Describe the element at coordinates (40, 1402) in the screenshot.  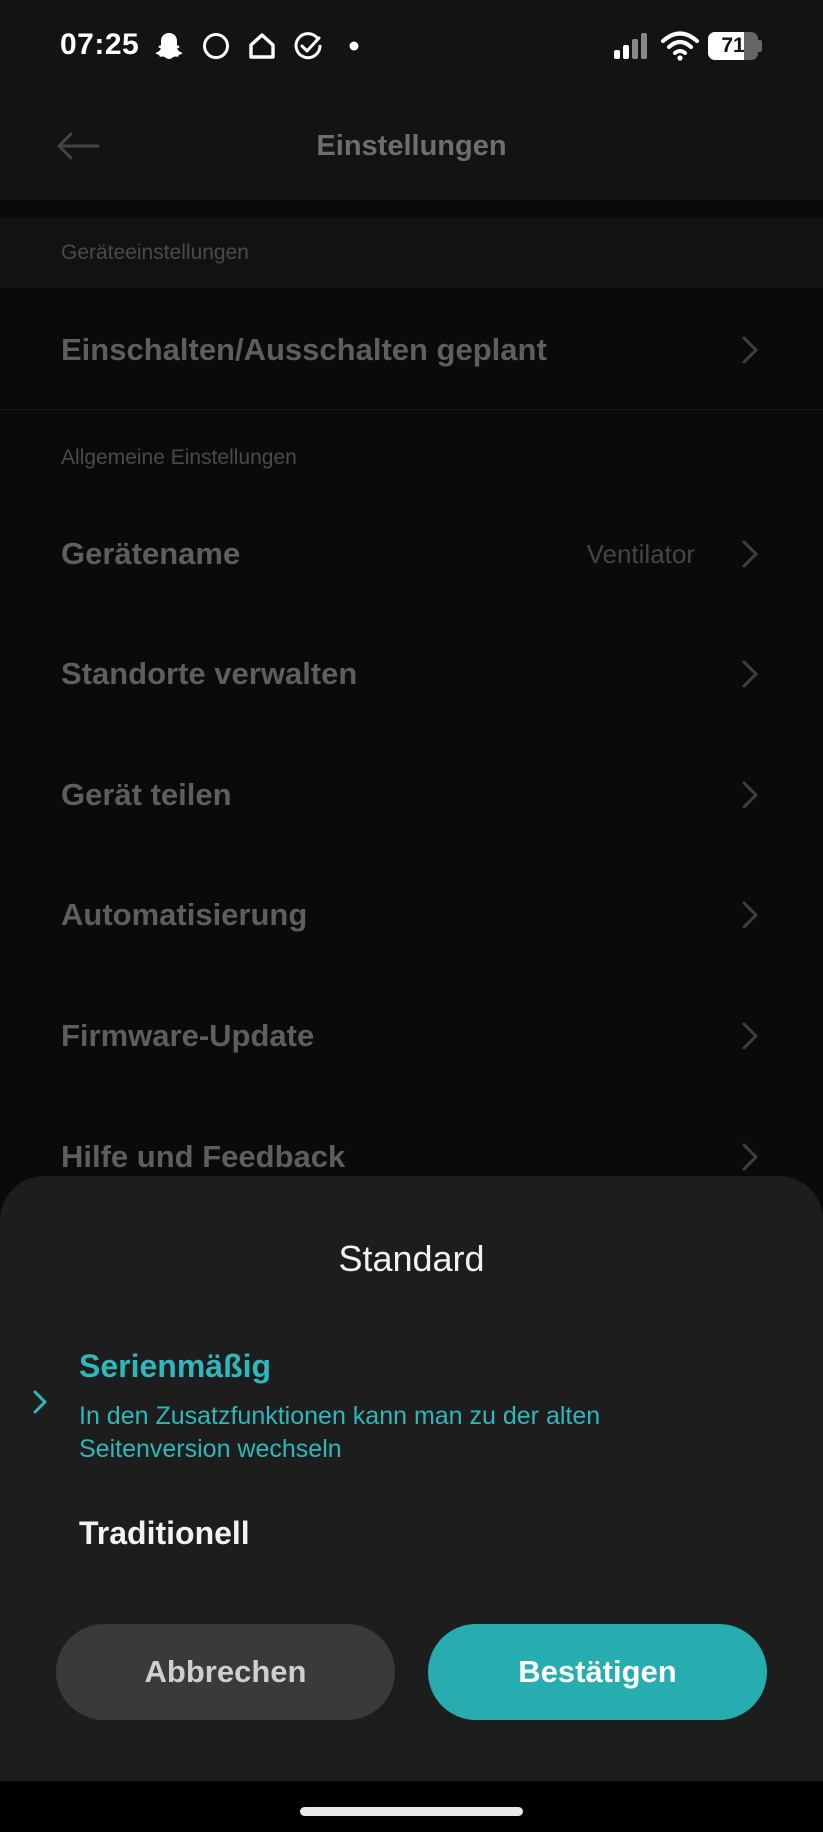
I see `selected-chevron-icon` at that location.